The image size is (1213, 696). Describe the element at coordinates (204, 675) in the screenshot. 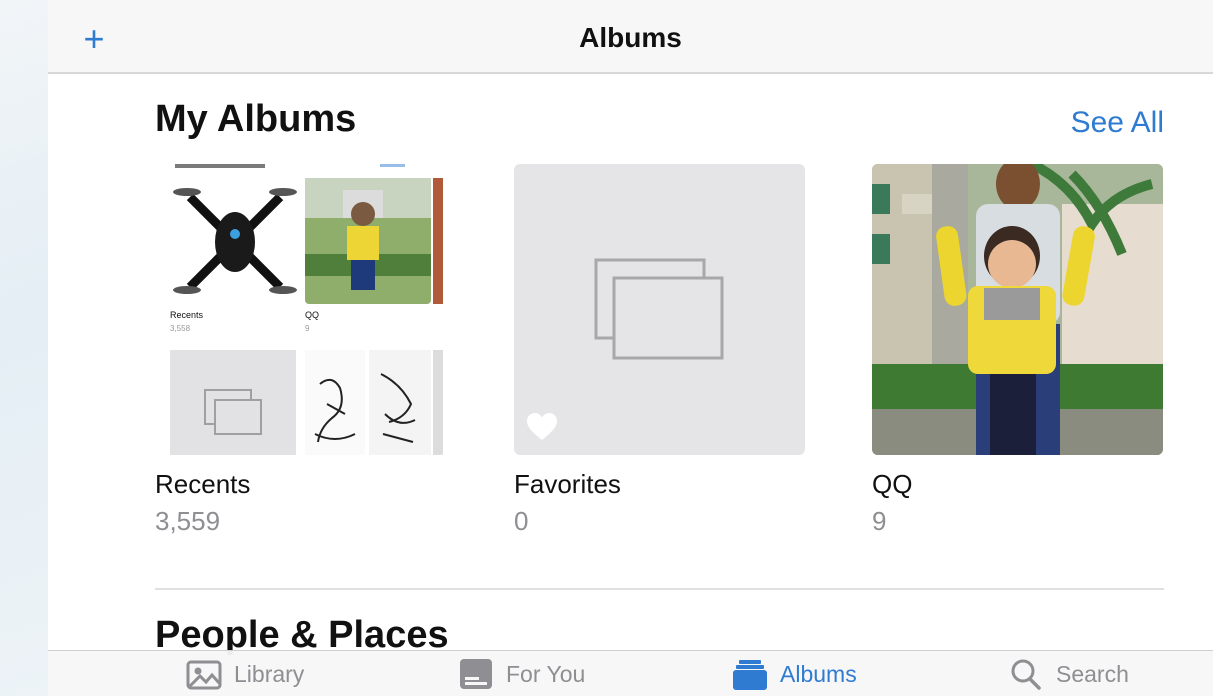

I see `photo-icon` at that location.